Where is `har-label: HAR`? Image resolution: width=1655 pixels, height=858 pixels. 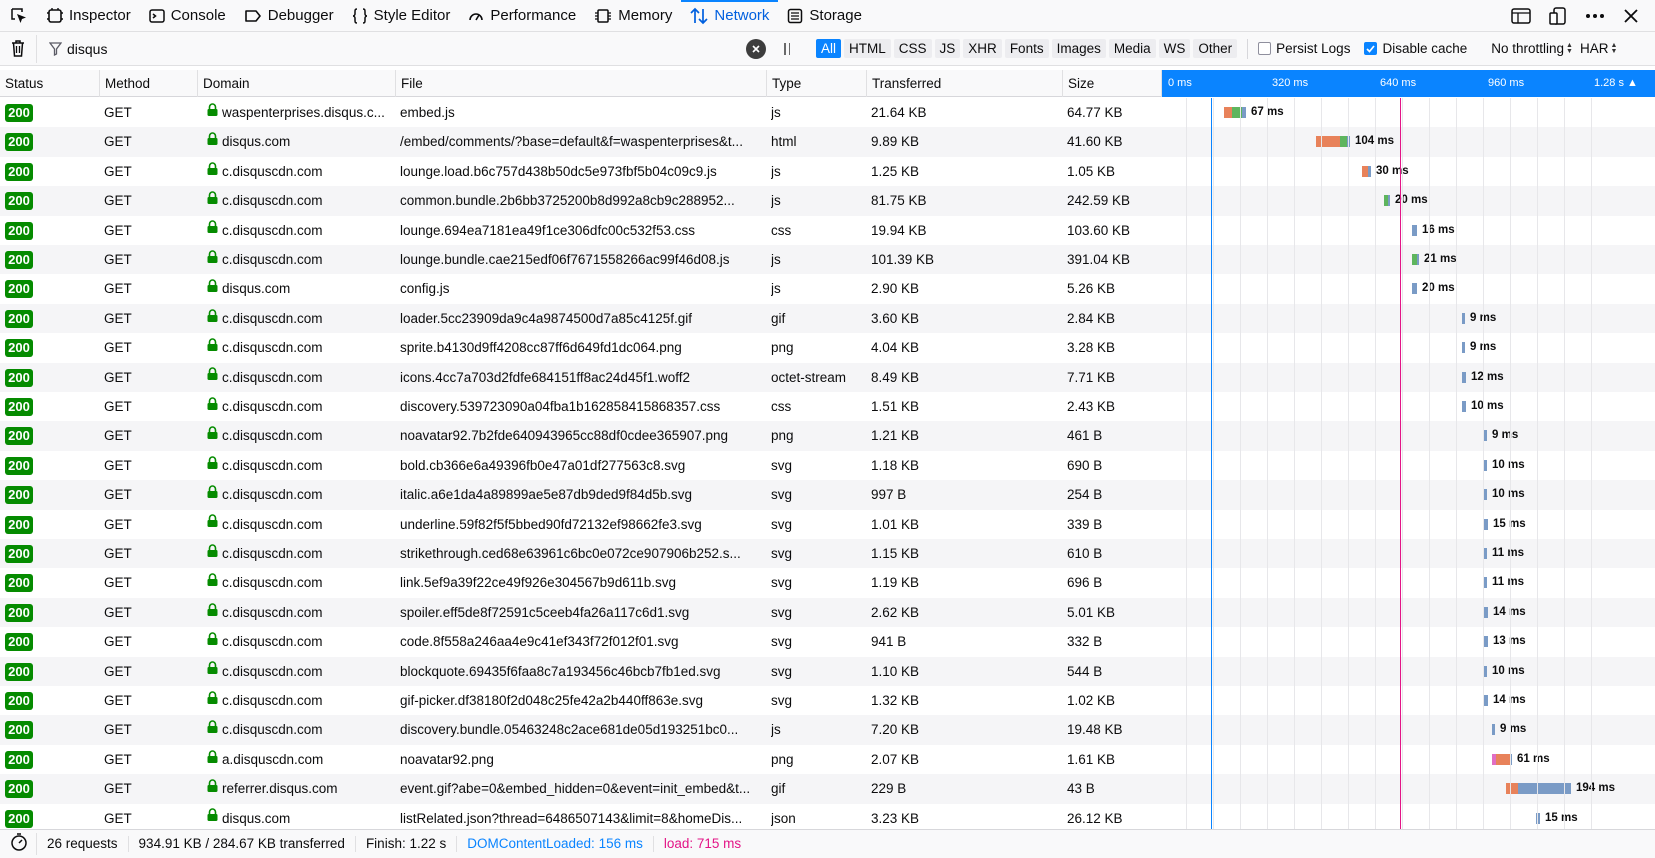
har-label: HAR is located at coordinates (1594, 48).